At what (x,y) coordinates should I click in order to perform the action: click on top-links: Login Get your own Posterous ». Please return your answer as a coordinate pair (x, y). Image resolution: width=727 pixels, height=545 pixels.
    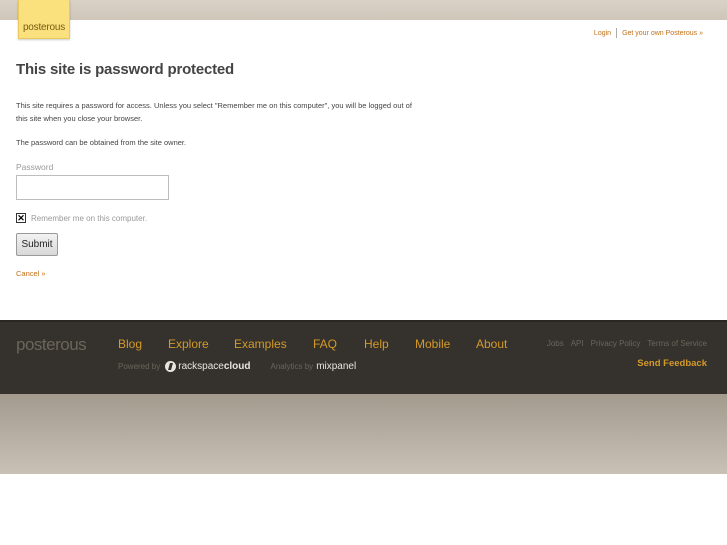
    Looking at the image, I should click on (648, 33).